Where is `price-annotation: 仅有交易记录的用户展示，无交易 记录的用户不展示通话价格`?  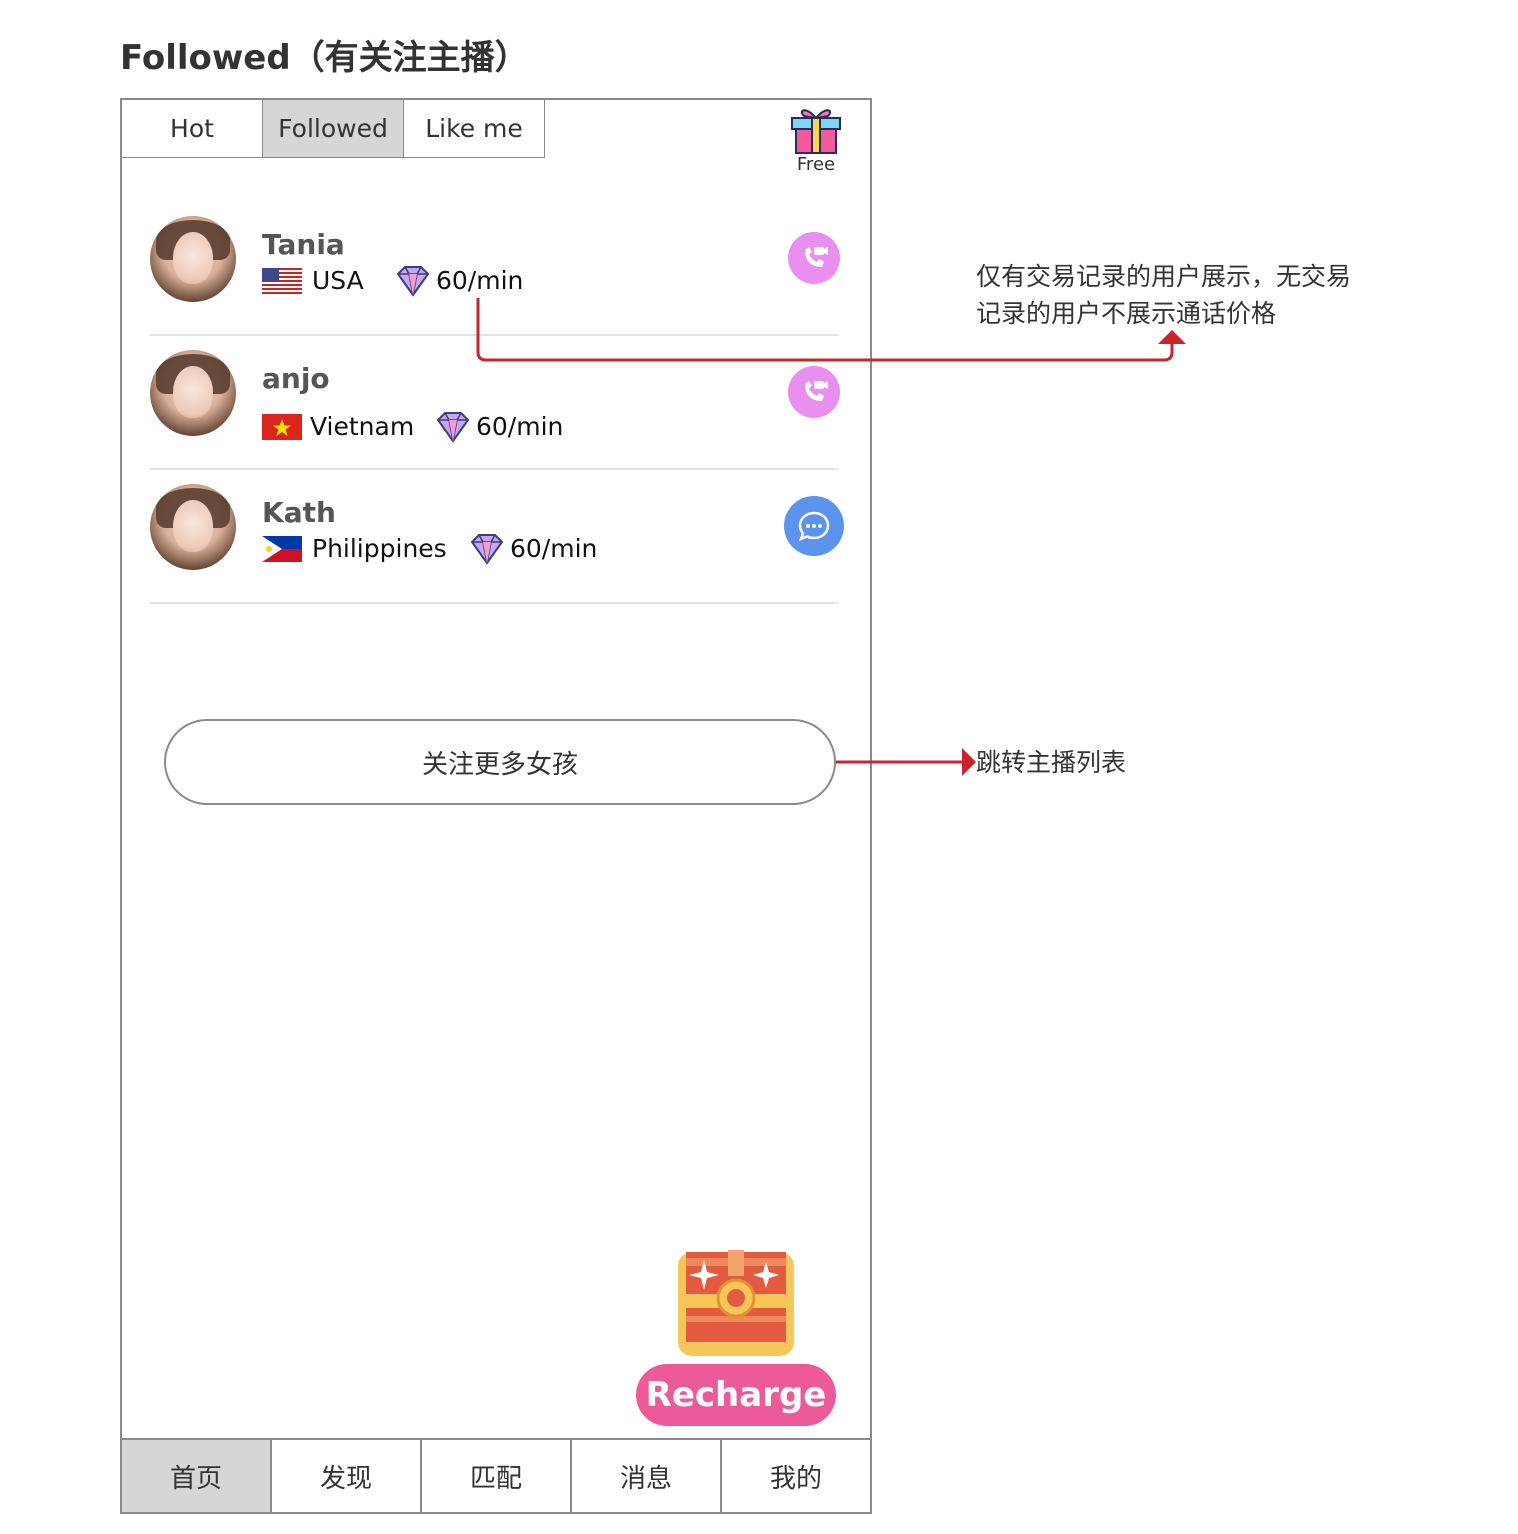
price-annotation: 仅有交易记录的用户展示，无交易 记录的用户不展示通话价格 is located at coordinates (1163, 295).